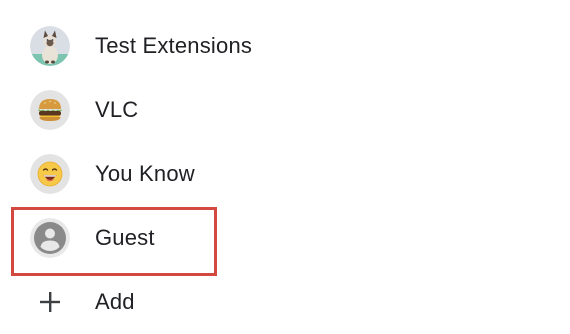 The image size is (570, 334). I want to click on laughing-face-avatar-icon, so click(50, 174).